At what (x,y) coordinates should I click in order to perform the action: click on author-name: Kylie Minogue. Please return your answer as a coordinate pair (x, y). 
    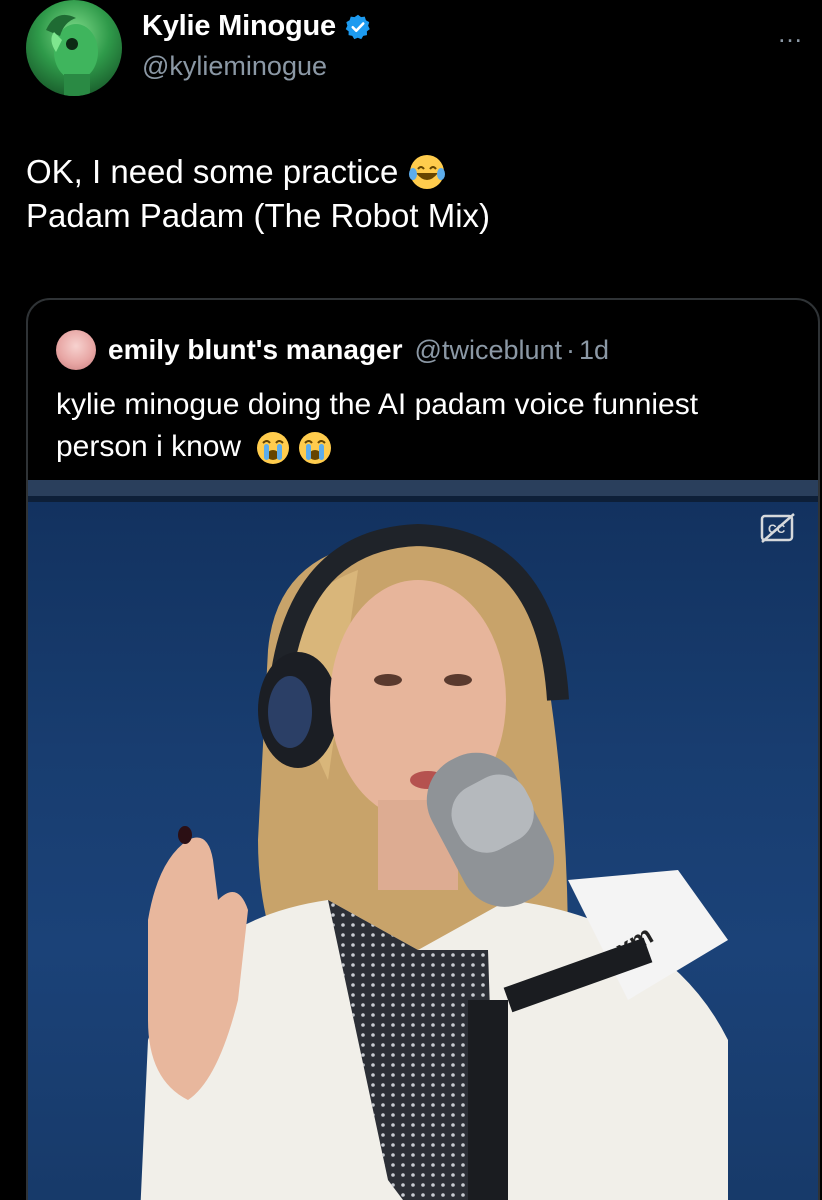
    Looking at the image, I should click on (239, 26).